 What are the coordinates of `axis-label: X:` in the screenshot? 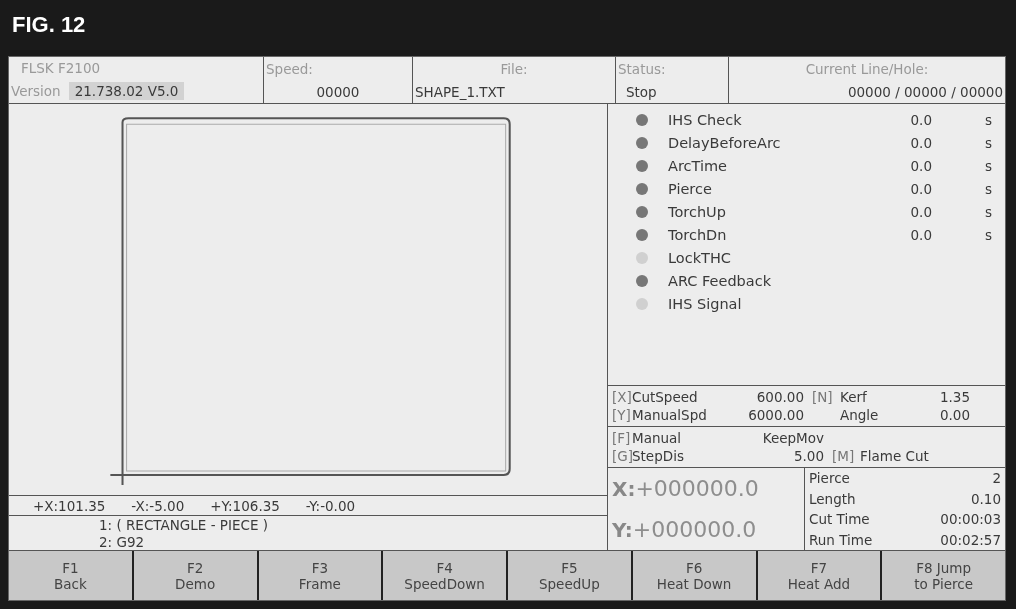 It's located at (623, 488).